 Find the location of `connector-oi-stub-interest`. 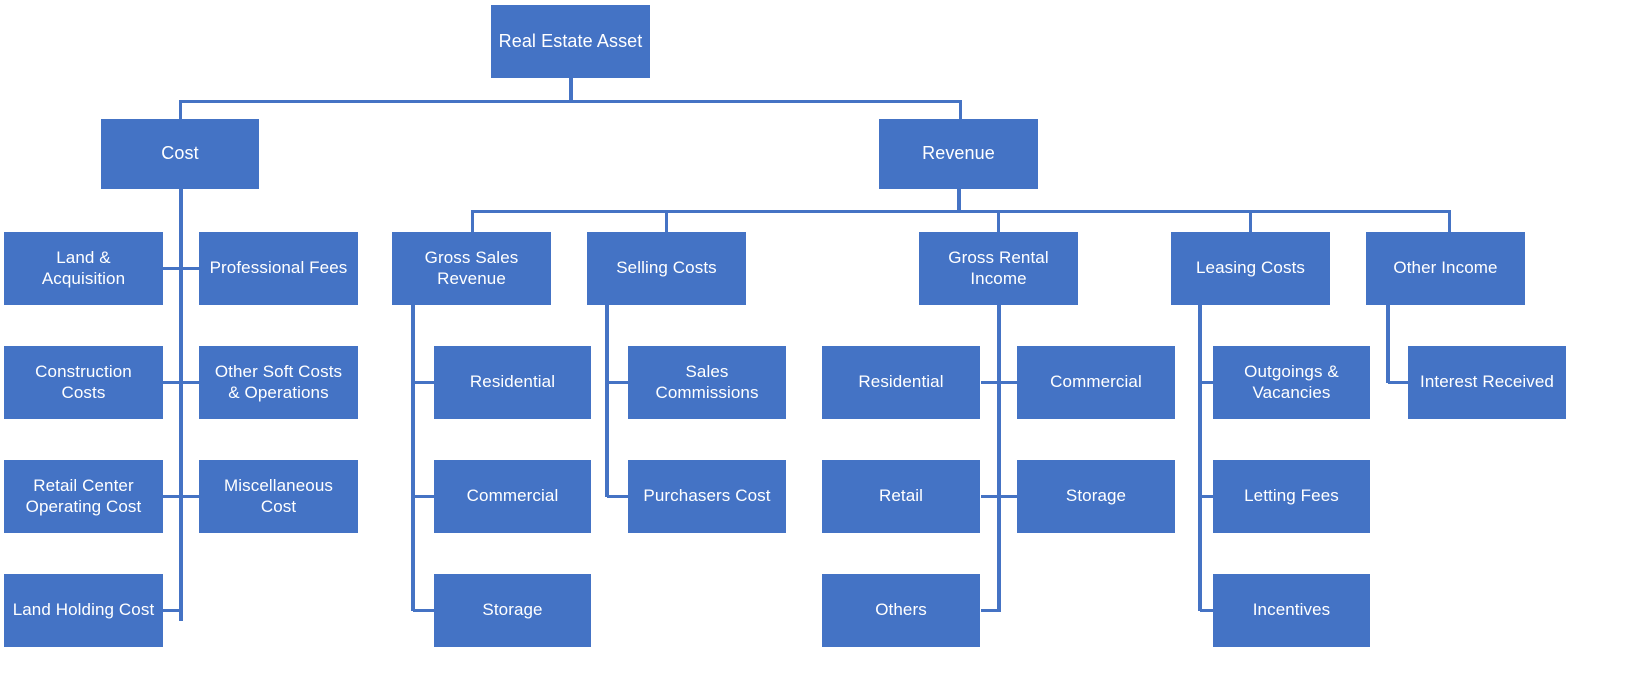

connector-oi-stub-interest is located at coordinates (1399, 382).